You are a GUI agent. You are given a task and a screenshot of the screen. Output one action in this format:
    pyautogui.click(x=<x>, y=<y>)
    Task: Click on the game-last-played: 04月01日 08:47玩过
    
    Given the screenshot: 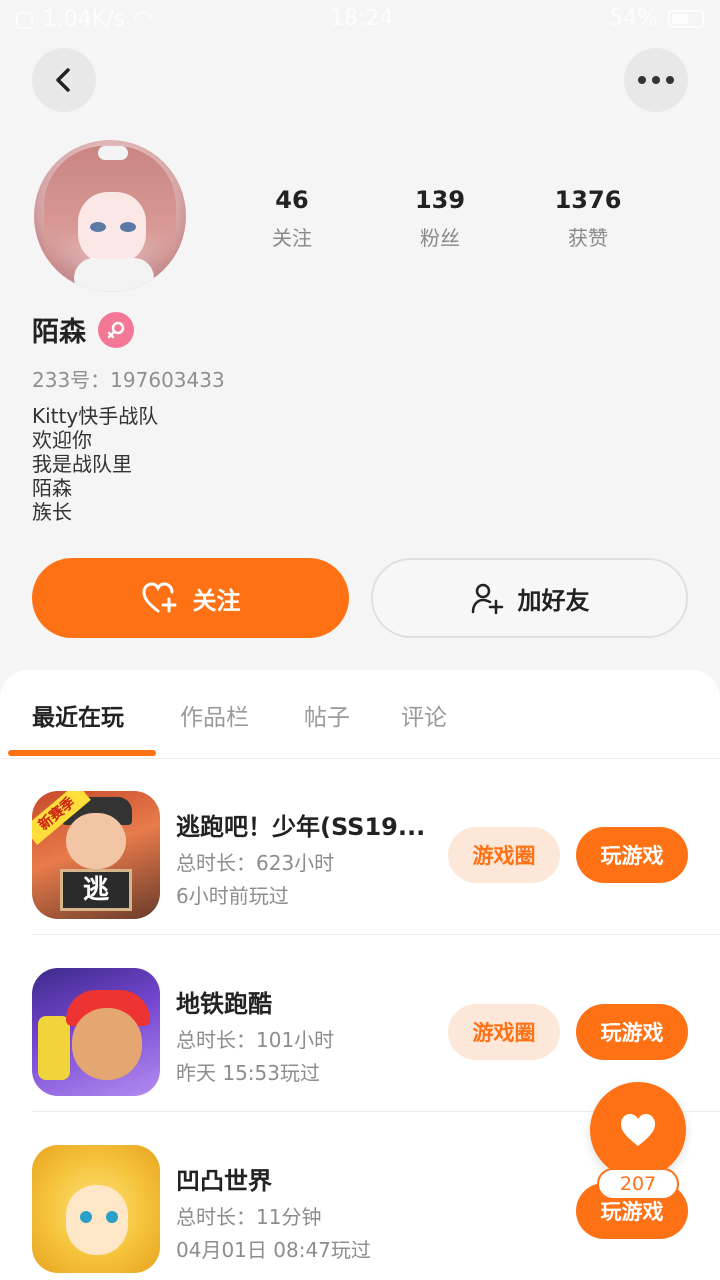 What is the action you would take?
    pyautogui.click(x=273, y=1250)
    